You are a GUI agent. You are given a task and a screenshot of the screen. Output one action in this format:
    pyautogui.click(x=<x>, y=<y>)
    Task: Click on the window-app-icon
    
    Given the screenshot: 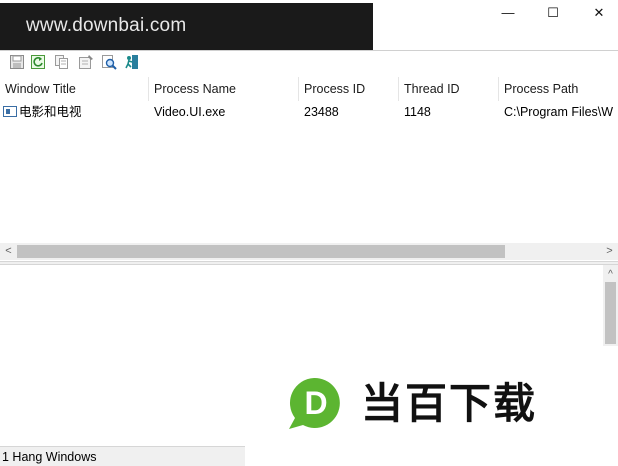 What is the action you would take?
    pyautogui.click(x=10, y=111)
    